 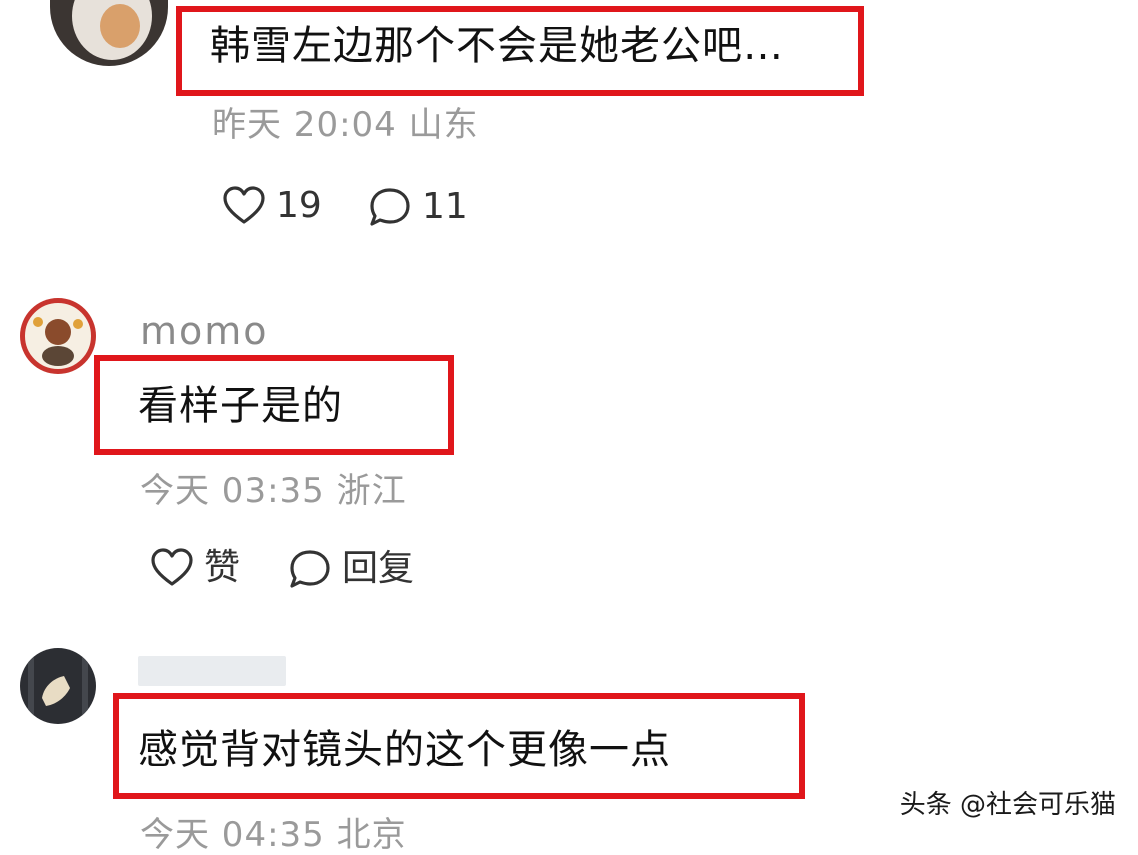 I want to click on comment-2-meta: 今天 03:35 浙江, so click(x=273, y=491).